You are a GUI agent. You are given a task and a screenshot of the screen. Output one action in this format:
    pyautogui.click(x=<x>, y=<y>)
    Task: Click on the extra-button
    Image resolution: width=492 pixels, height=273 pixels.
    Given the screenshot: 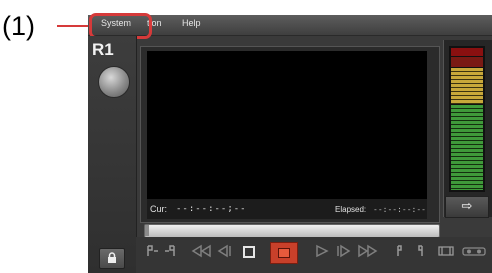 What is the action you would take?
    pyautogui.click(x=474, y=253)
    